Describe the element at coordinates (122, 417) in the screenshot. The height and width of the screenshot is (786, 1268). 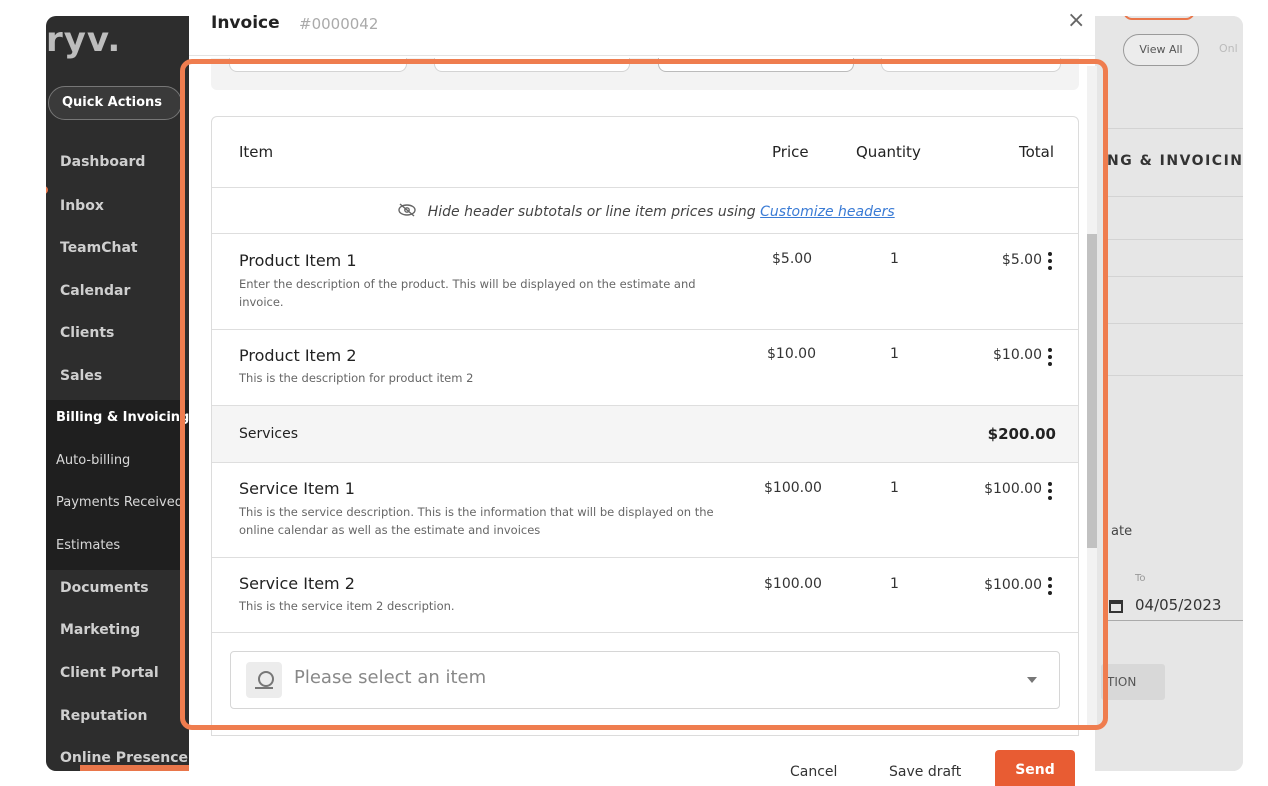
I see `sidebar-subitem-billing-invoicing: Billing & Invoicing` at that location.